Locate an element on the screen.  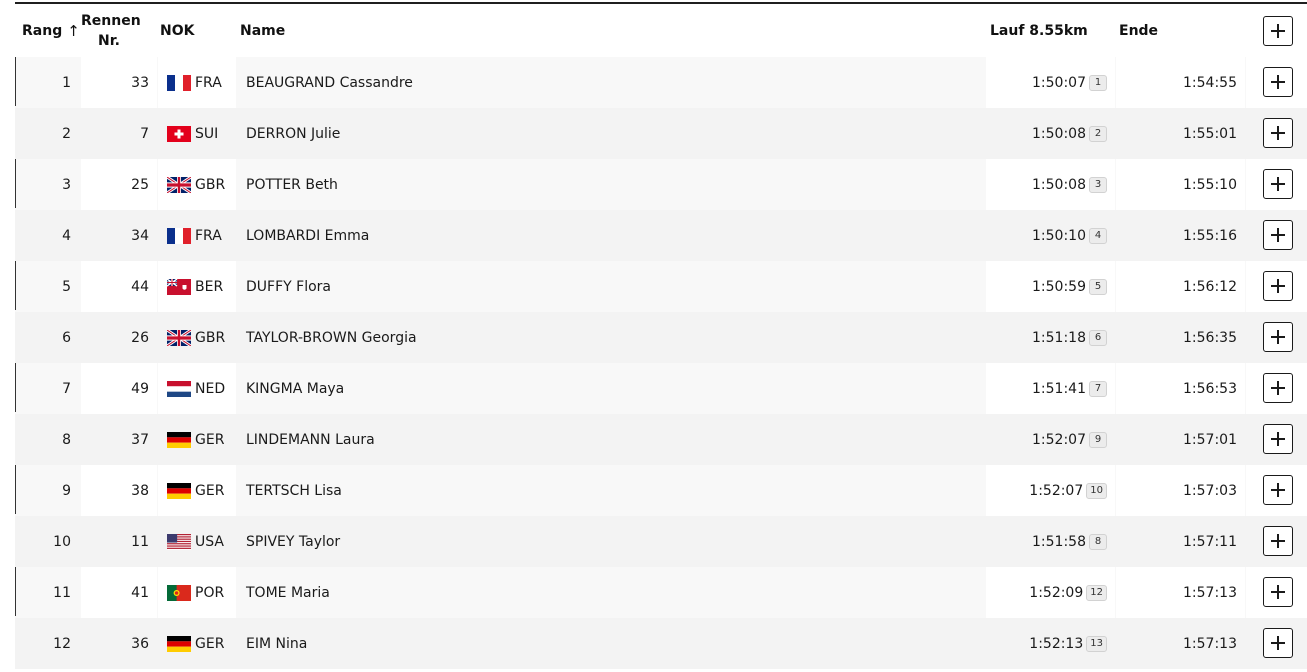
bib-value: 7 is located at coordinates (144, 133).